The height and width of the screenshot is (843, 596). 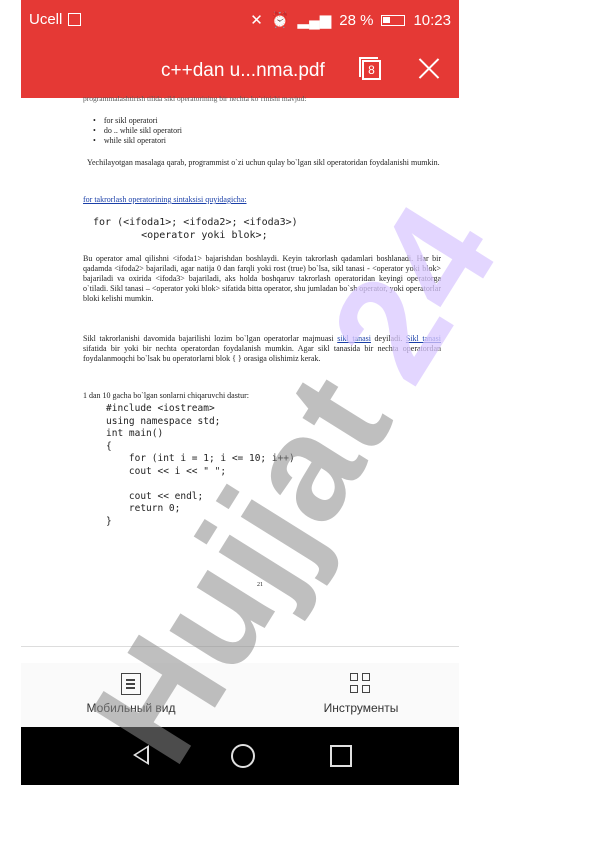 I want to click on pages-button: 8, so click(x=371, y=69).